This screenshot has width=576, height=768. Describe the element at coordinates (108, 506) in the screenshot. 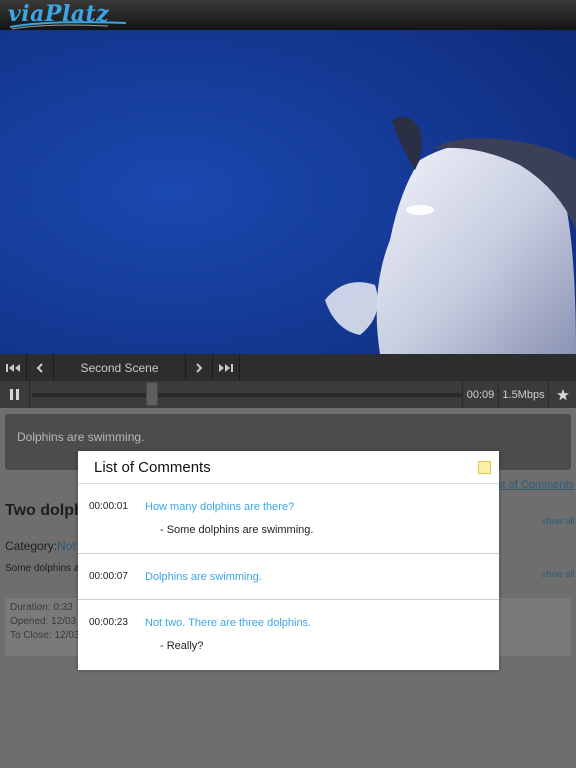

I see `comment-time: 00:00:01` at that location.